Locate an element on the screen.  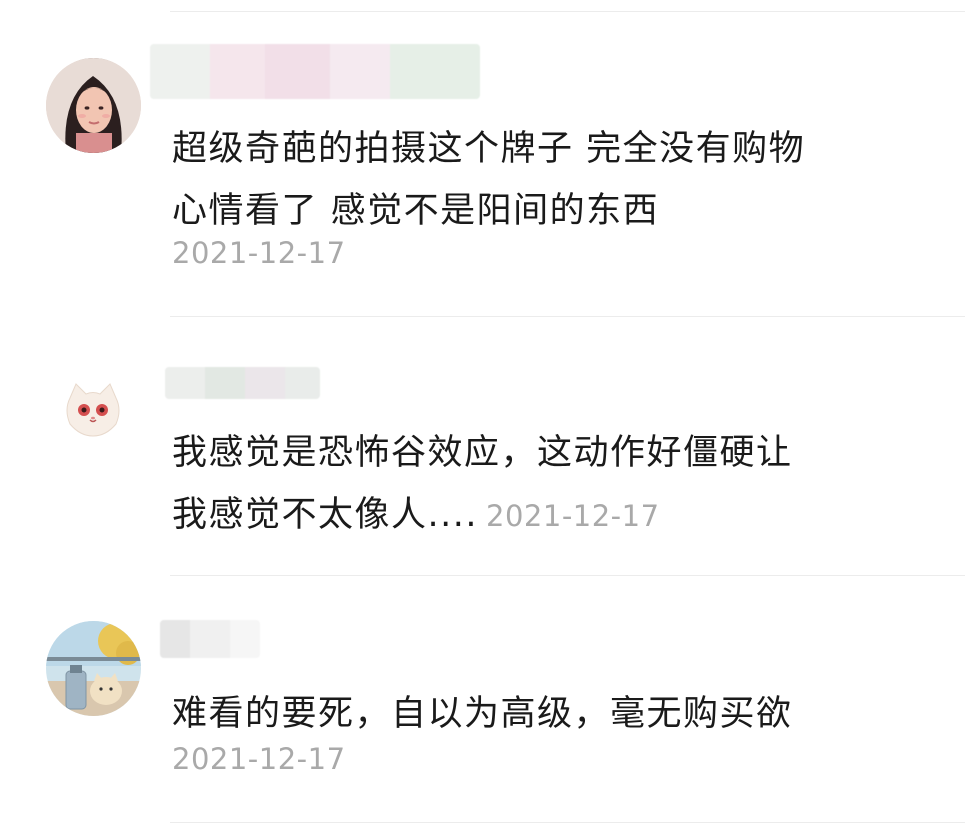
comment-text: 超级奇葩的拍摄这个牌子 完全没有购物 心情看了 感觉不是阳间的东西 is located at coordinates (488, 180).